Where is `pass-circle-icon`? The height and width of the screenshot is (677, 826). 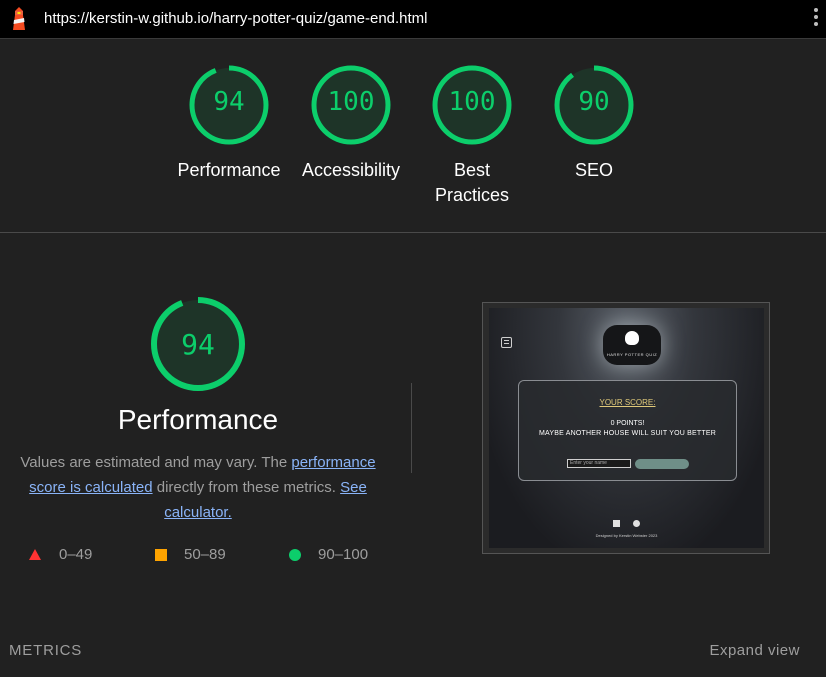
pass-circle-icon is located at coordinates (295, 554).